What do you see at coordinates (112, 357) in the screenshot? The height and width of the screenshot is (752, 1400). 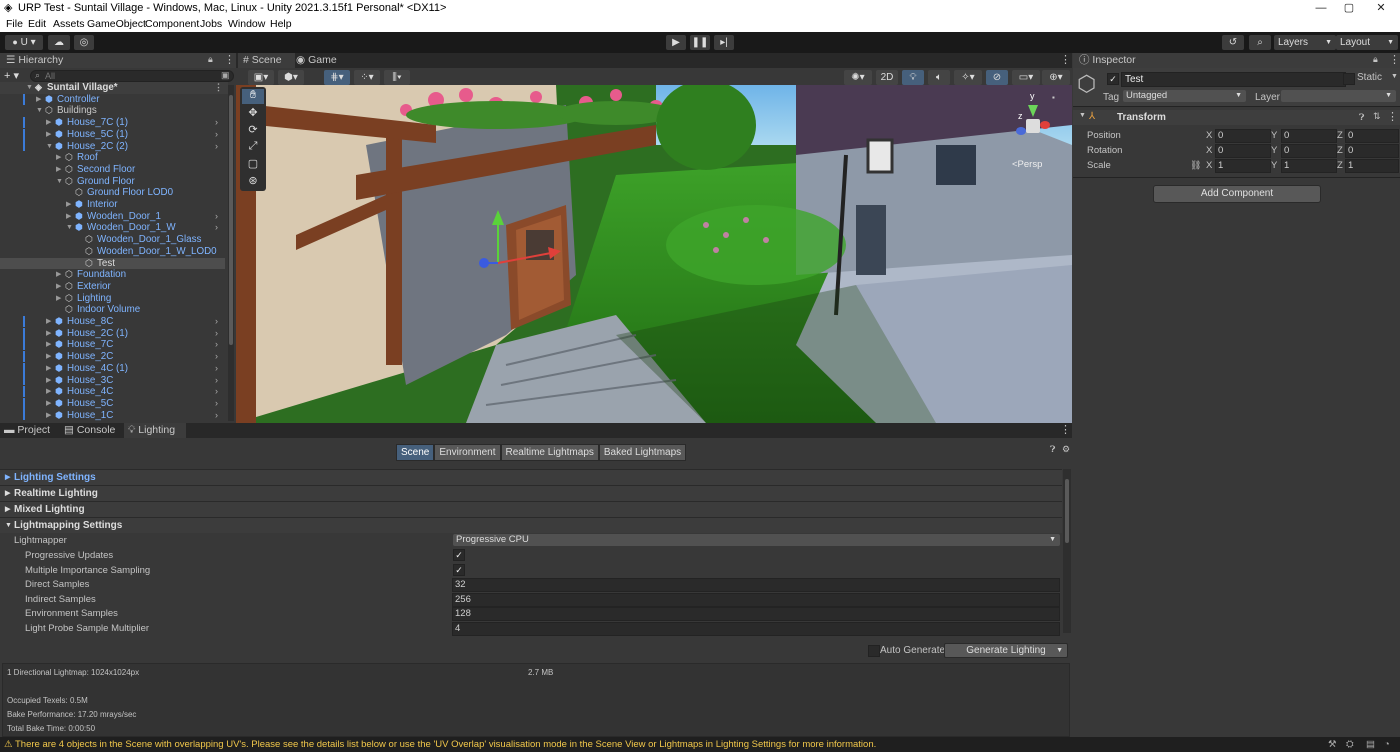 I see `list-item: ▶ ⬢ House_2C ›` at bounding box center [112, 357].